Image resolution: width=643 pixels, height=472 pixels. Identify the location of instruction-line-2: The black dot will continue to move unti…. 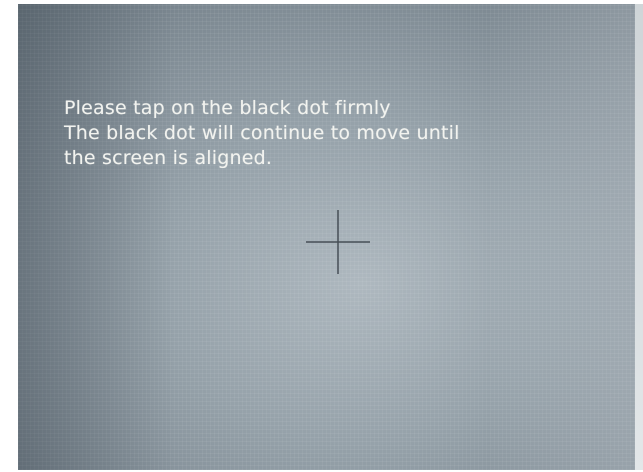
(262, 133).